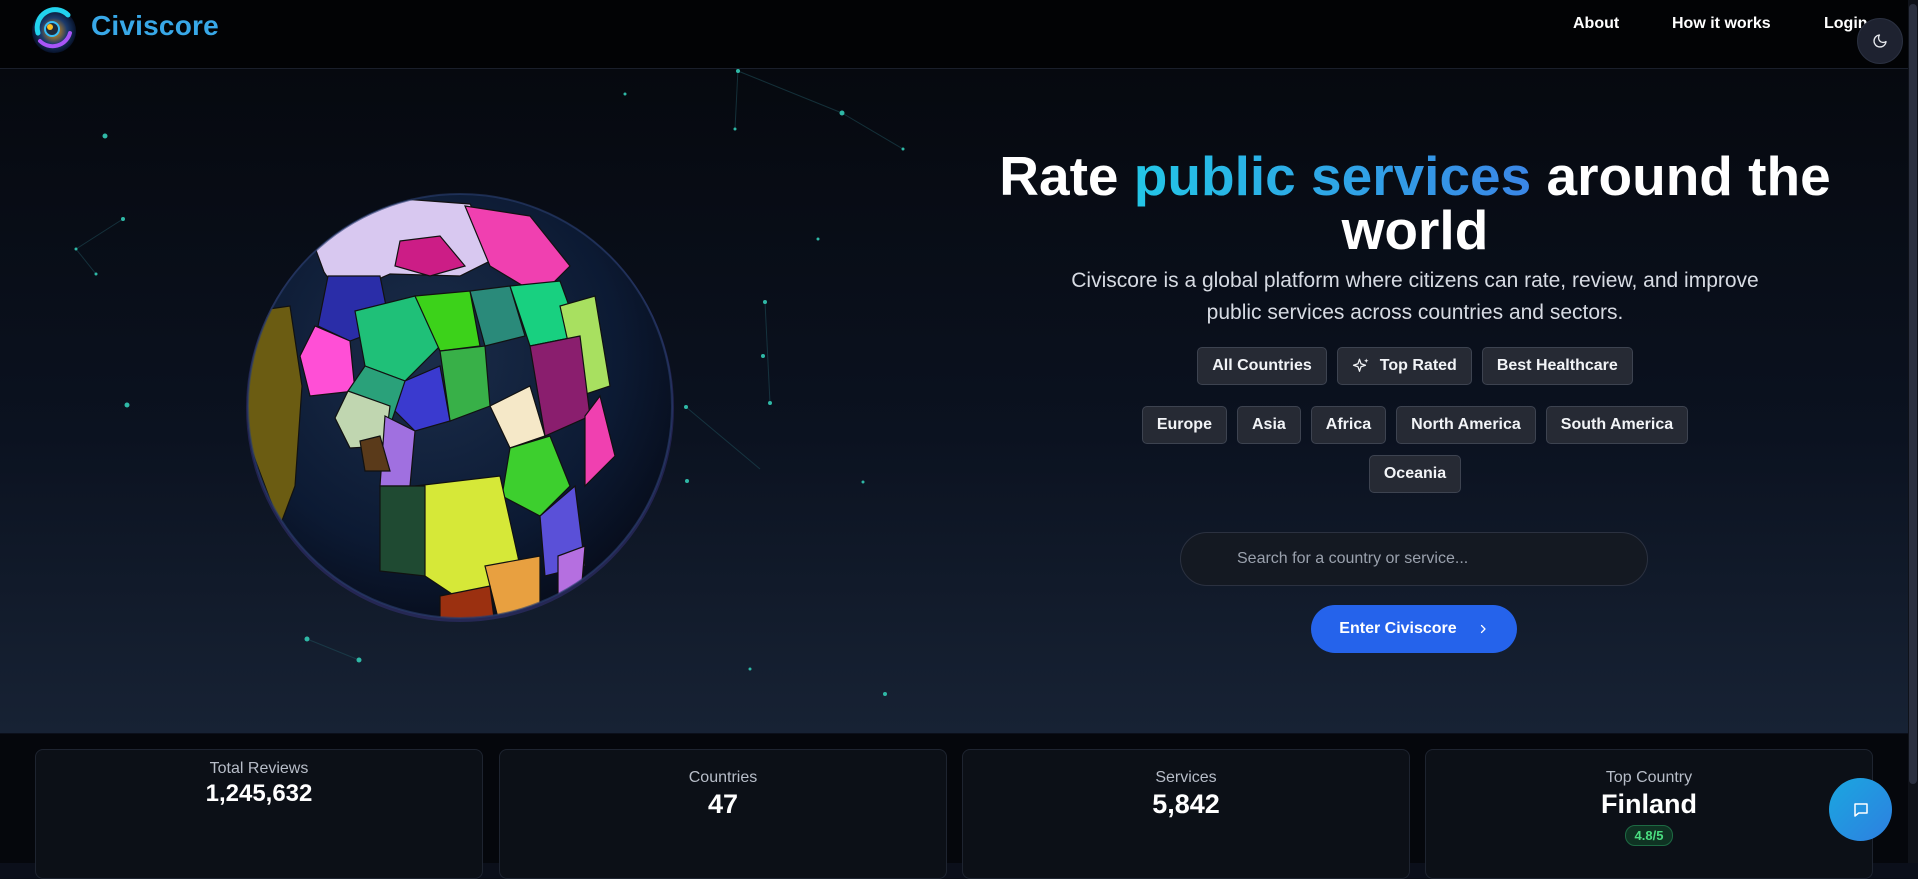 The height and width of the screenshot is (879, 1918). Describe the element at coordinates (1913, 394) in the screenshot. I see `scrollbar-thumb` at that location.